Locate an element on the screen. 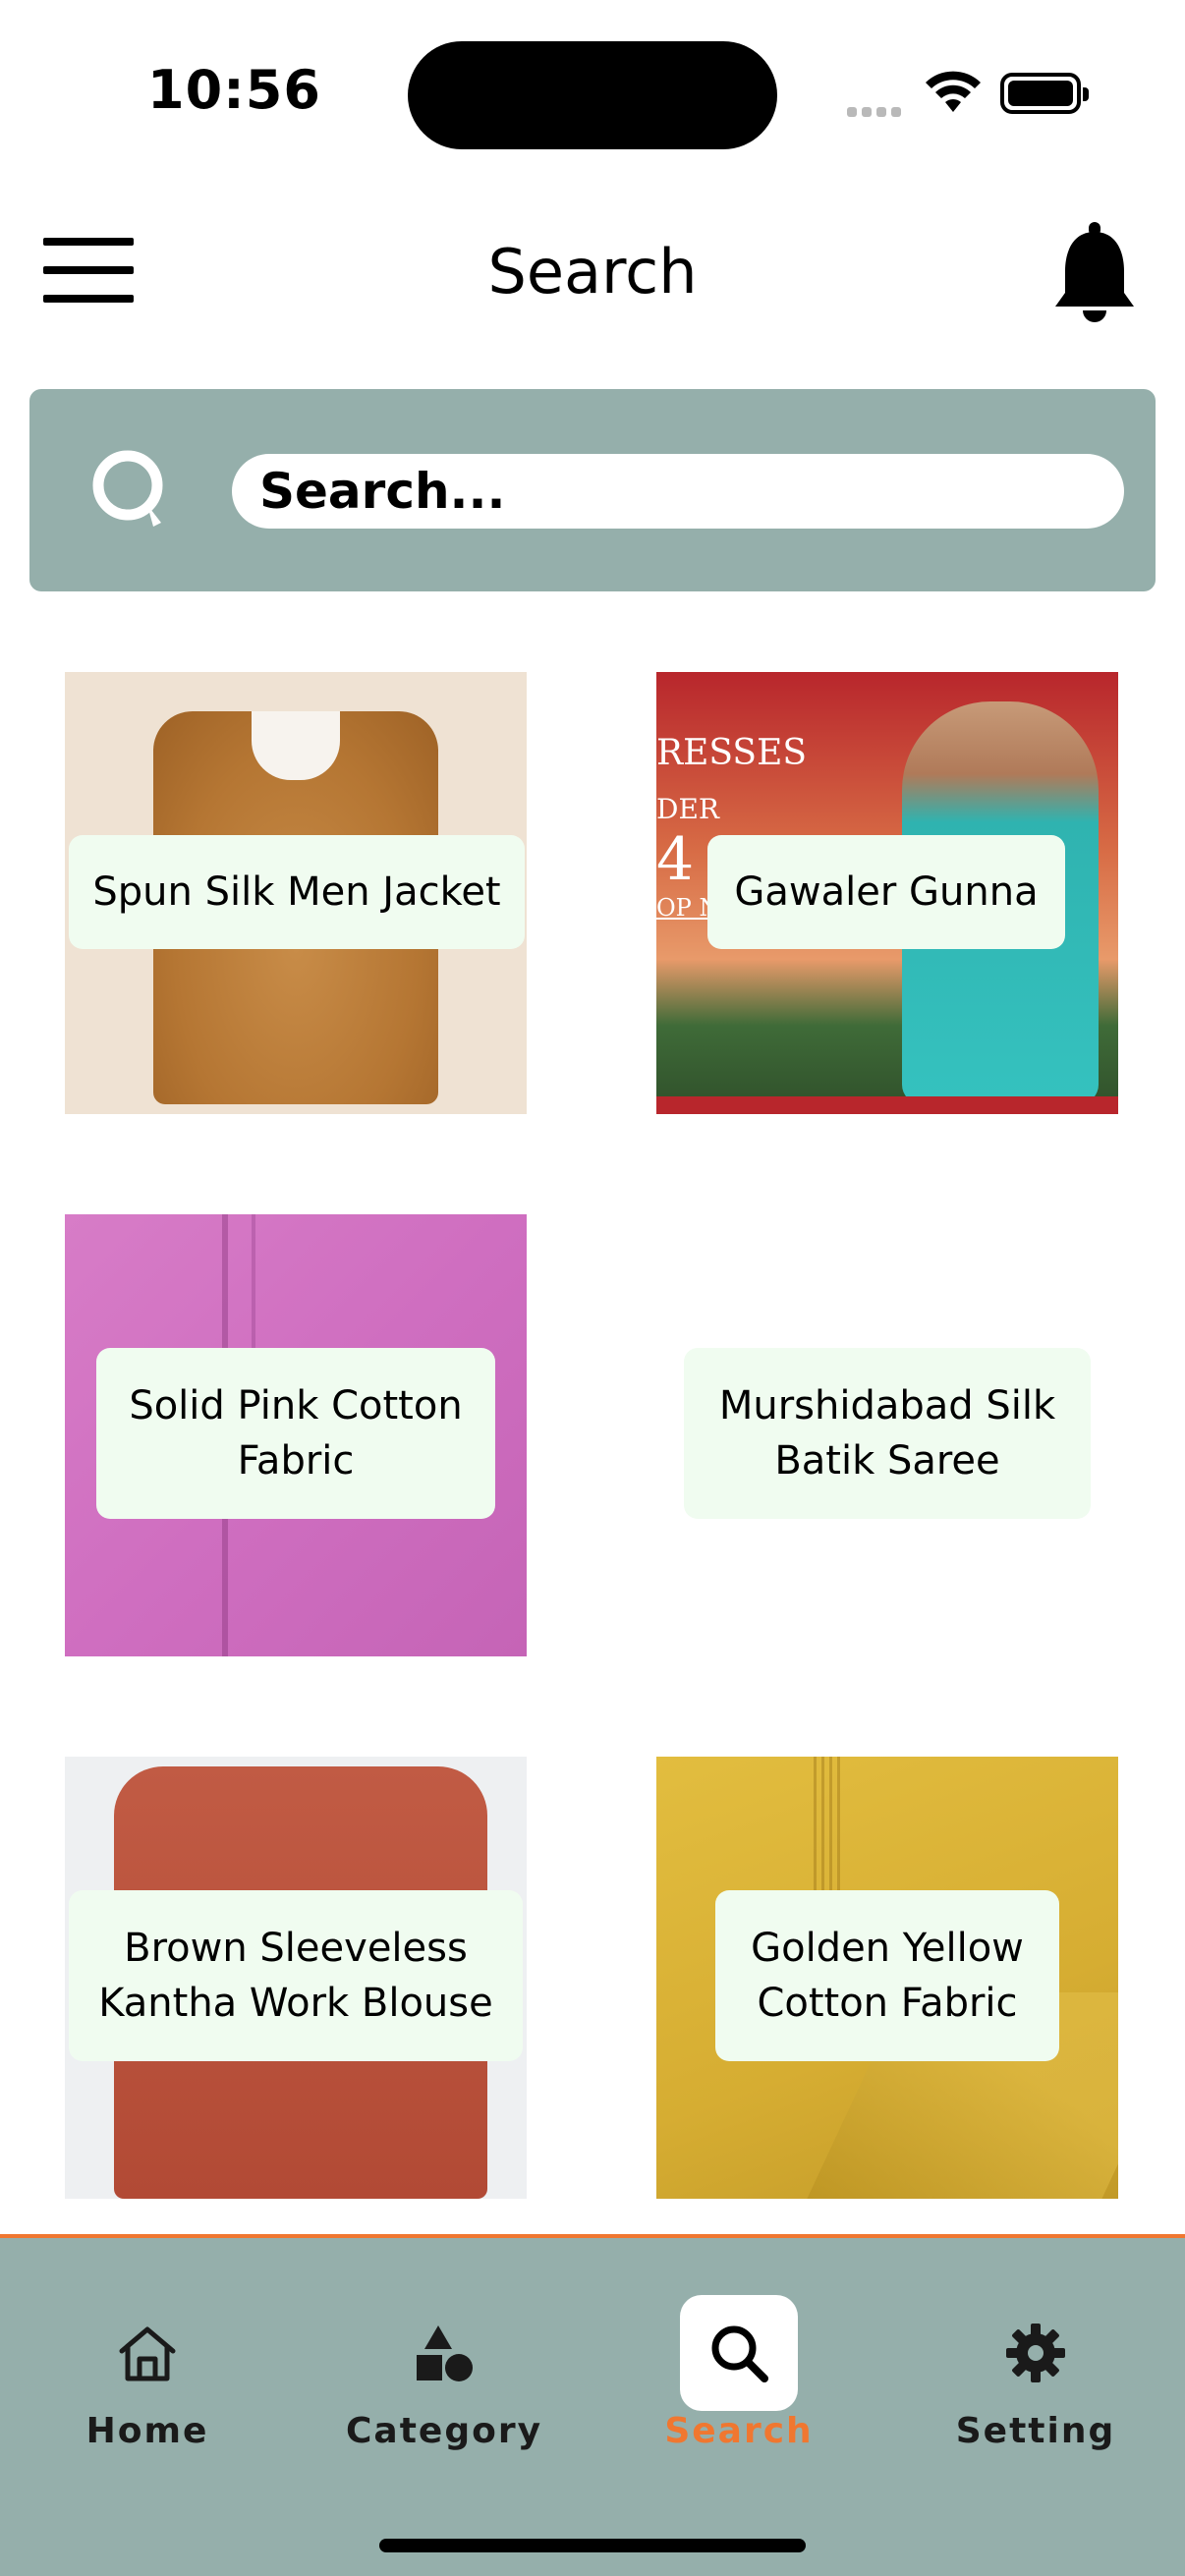  product-name: Murshidabad Silk Batik Saree is located at coordinates (888, 1433).